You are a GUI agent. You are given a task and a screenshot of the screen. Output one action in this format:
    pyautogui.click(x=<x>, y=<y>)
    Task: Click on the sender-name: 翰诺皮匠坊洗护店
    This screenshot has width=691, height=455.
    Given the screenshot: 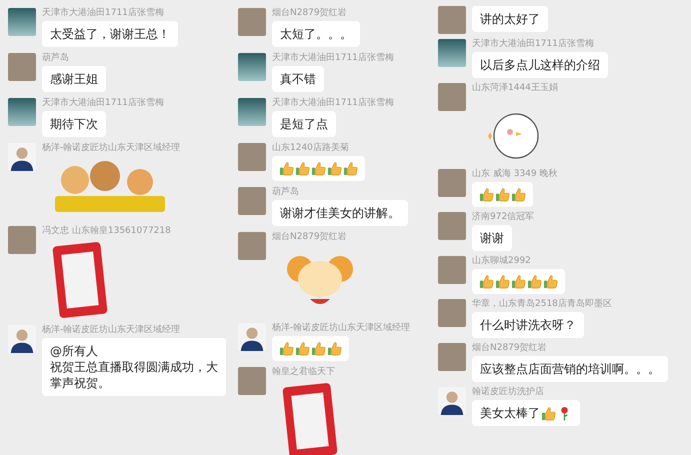 What is the action you would take?
    pyautogui.click(x=508, y=392)
    